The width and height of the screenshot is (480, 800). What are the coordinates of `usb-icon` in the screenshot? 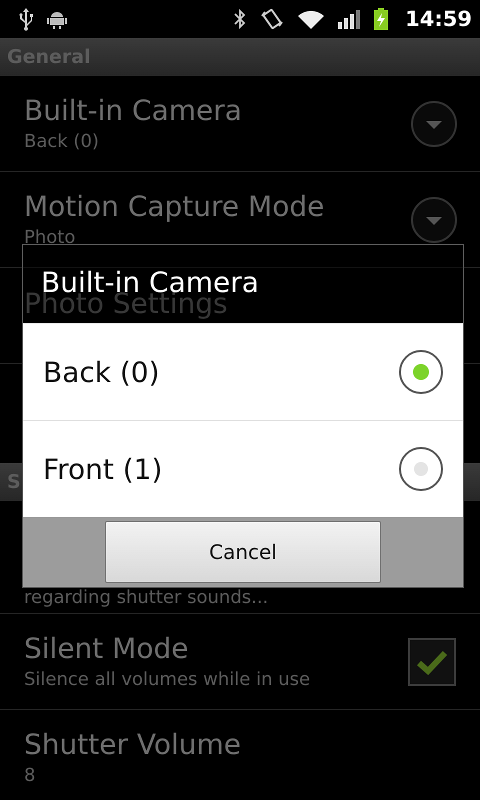 It's located at (26, 19).